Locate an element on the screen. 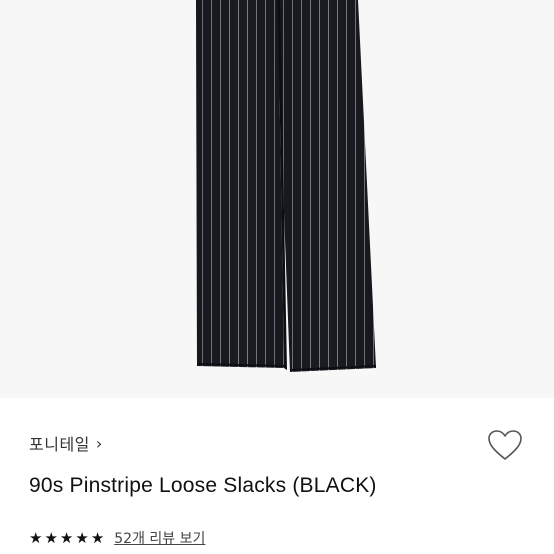 This screenshot has width=554, height=554. wishlist-button is located at coordinates (505, 445).